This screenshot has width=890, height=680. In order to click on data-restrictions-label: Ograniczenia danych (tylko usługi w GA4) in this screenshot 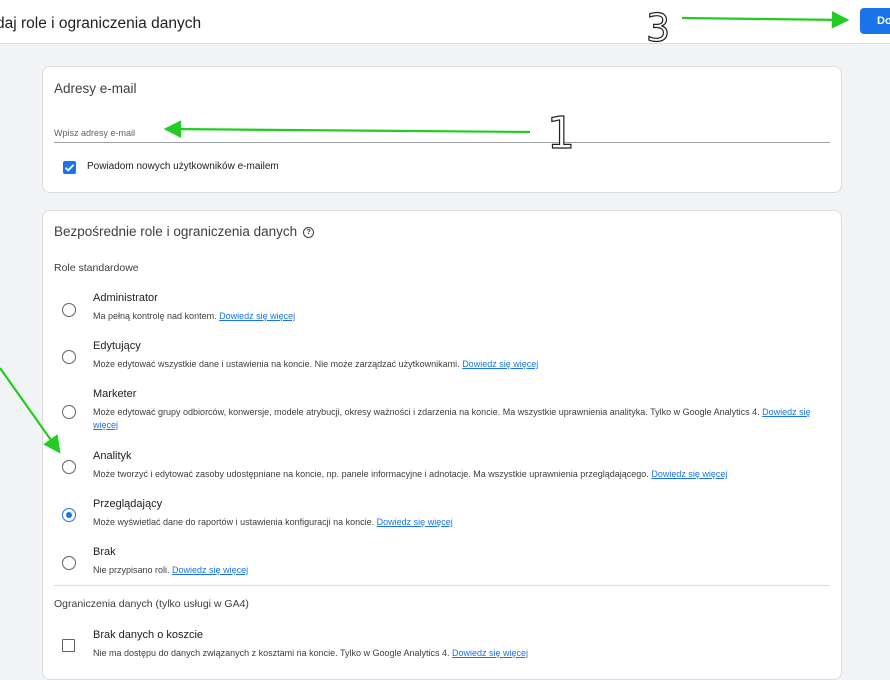, I will do `click(151, 604)`.